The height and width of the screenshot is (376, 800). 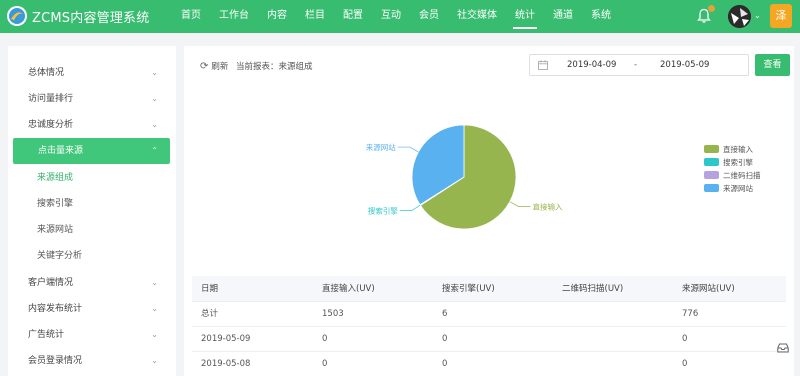 What do you see at coordinates (772, 65) in the screenshot?
I see `query-button: 查看` at bounding box center [772, 65].